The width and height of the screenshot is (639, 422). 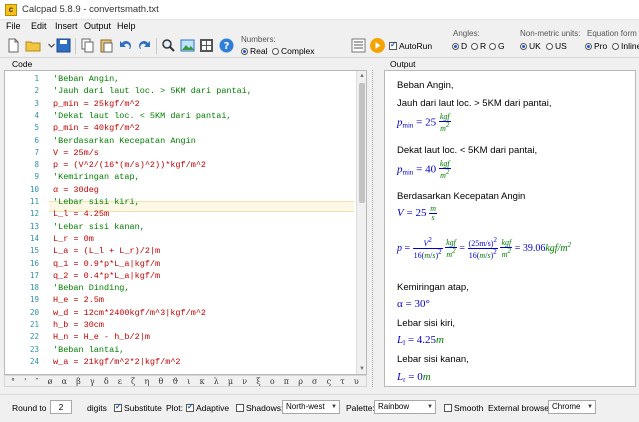 I want to click on code-line: w_a = 21kgf/m^2*2|kgf/m^2, so click(x=117, y=362).